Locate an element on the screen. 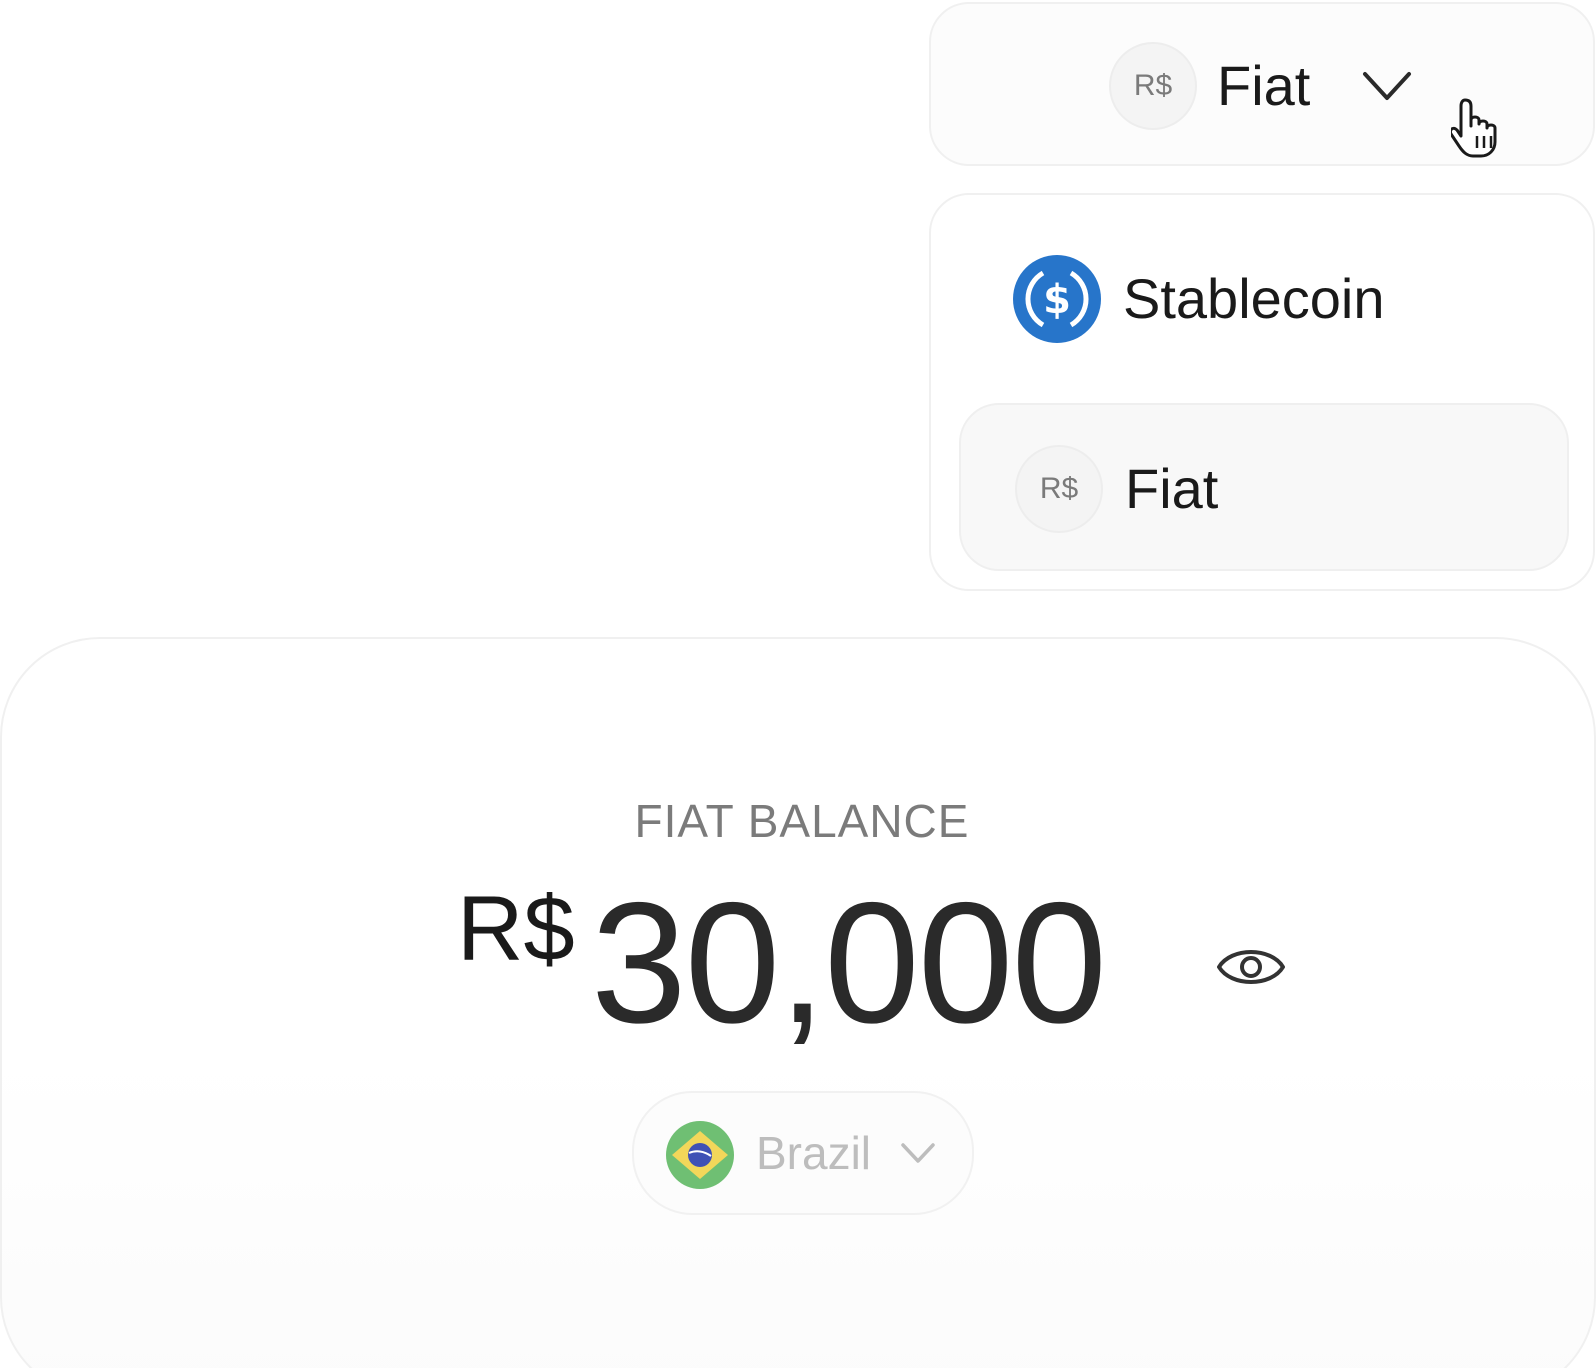  country-selector: Brazil is located at coordinates (803, 1153).